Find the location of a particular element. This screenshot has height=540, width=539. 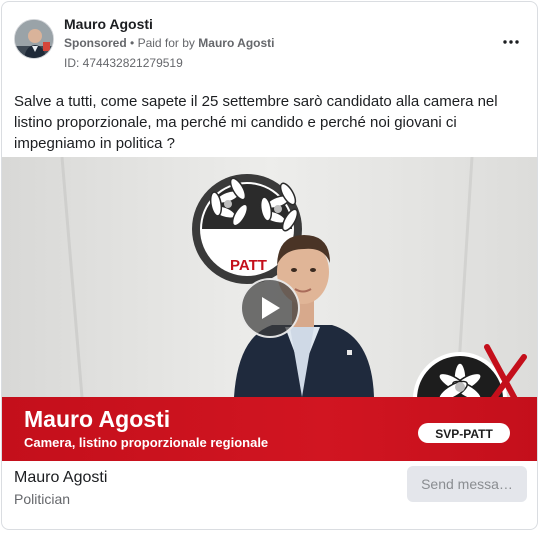

sponsor-line: Sponsored • Paid for by Mauro Agosti is located at coordinates (169, 43).